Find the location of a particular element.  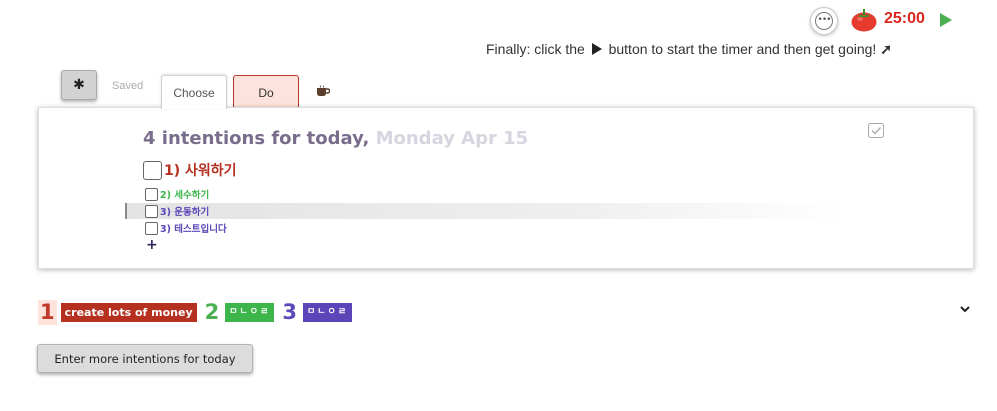

intentions-strip: 1 create lots of money 2 ㅁㄴㅇㄹ 3 ㅁㄴㅇㄹ is located at coordinates (195, 312).